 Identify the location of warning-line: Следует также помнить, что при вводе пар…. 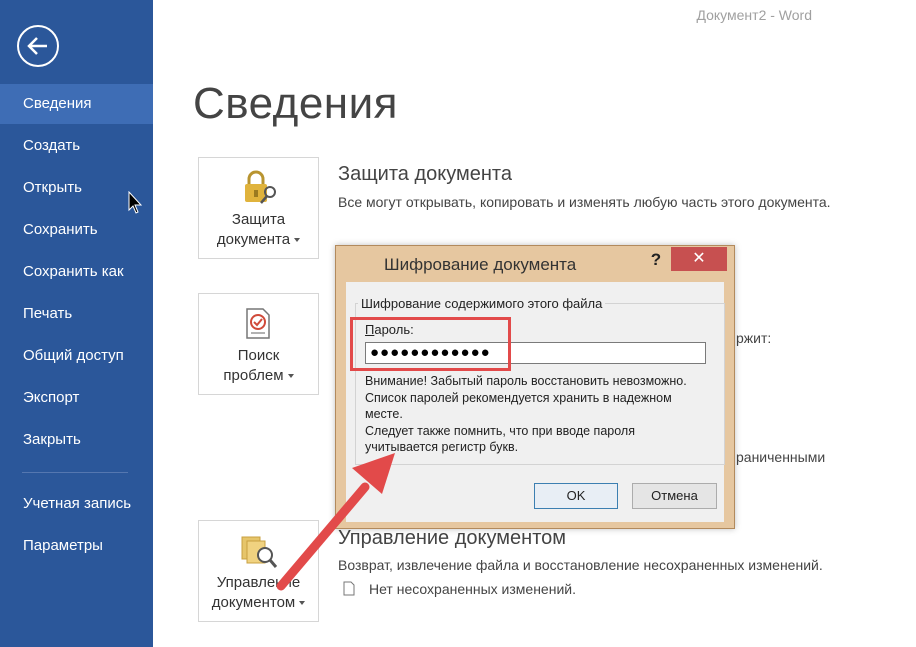
(500, 430).